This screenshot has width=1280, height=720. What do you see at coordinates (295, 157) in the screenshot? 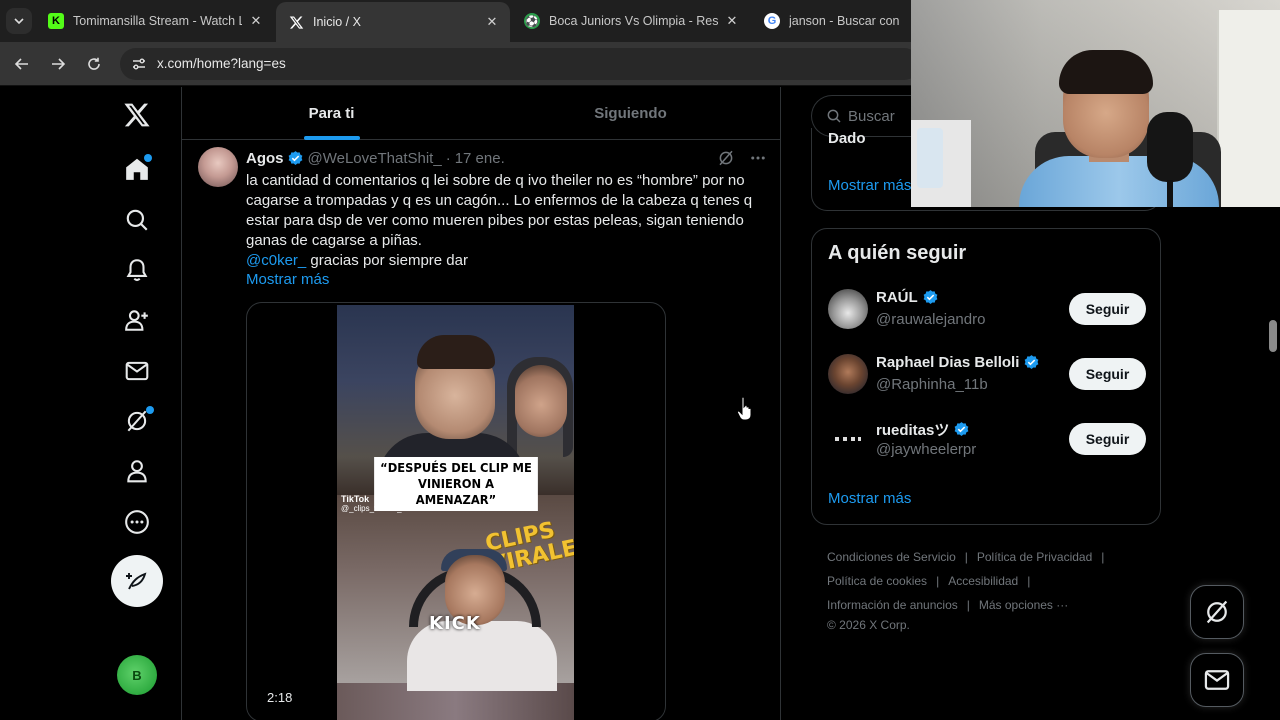
I see `verified-badge-icon` at bounding box center [295, 157].